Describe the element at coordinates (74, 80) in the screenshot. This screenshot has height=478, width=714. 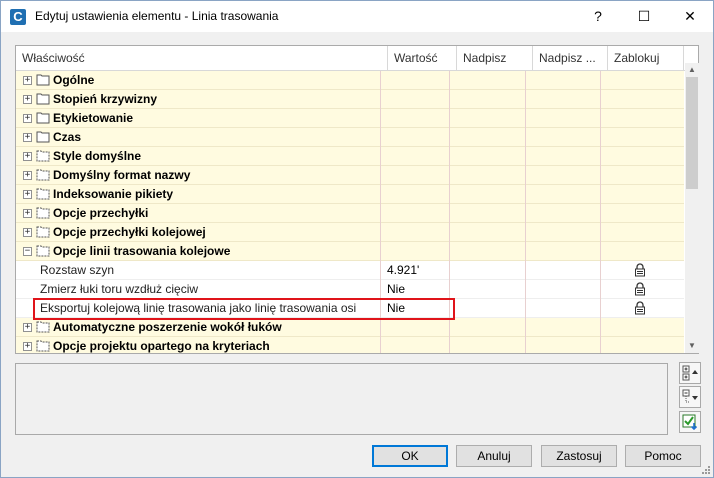
I see `category-label: Ogólne` at that location.